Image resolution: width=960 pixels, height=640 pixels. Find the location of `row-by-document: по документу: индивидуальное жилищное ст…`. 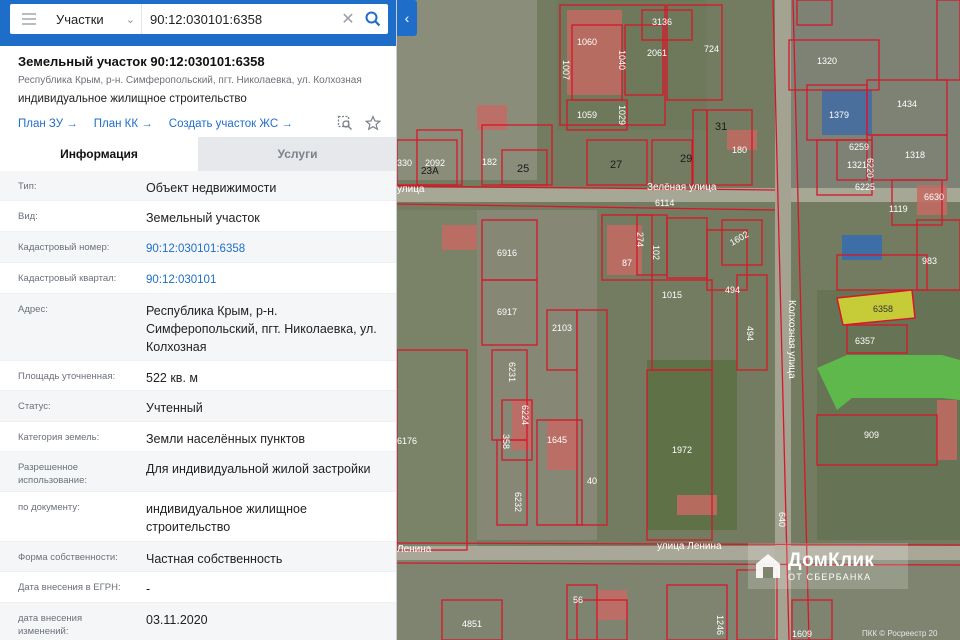

row-by-document: по документу: индивидуальное жилищное ст… is located at coordinates (198, 517).